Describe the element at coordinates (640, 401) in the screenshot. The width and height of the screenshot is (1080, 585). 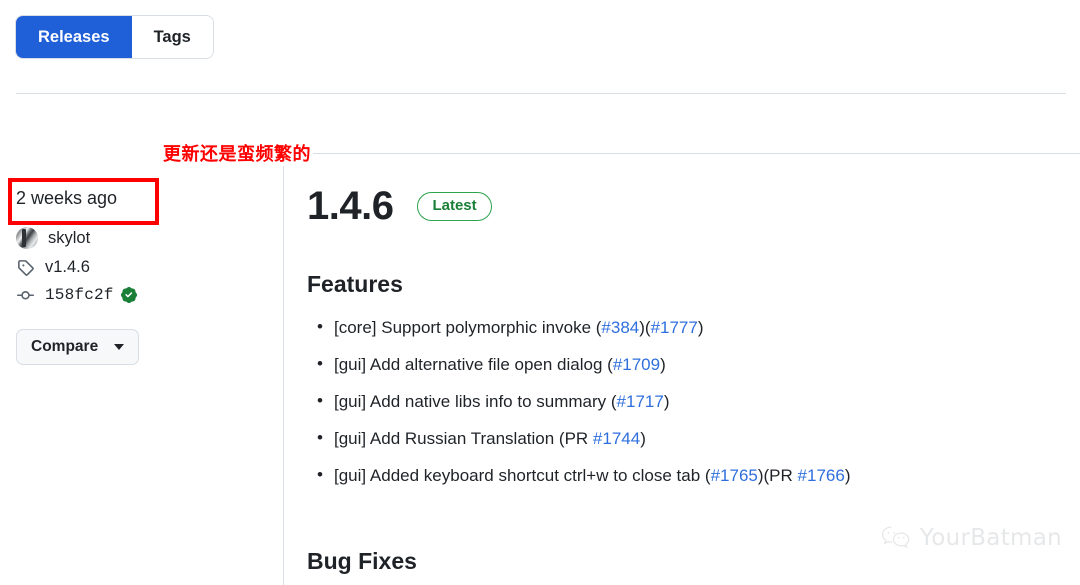
I see `issue-link: #1717` at that location.